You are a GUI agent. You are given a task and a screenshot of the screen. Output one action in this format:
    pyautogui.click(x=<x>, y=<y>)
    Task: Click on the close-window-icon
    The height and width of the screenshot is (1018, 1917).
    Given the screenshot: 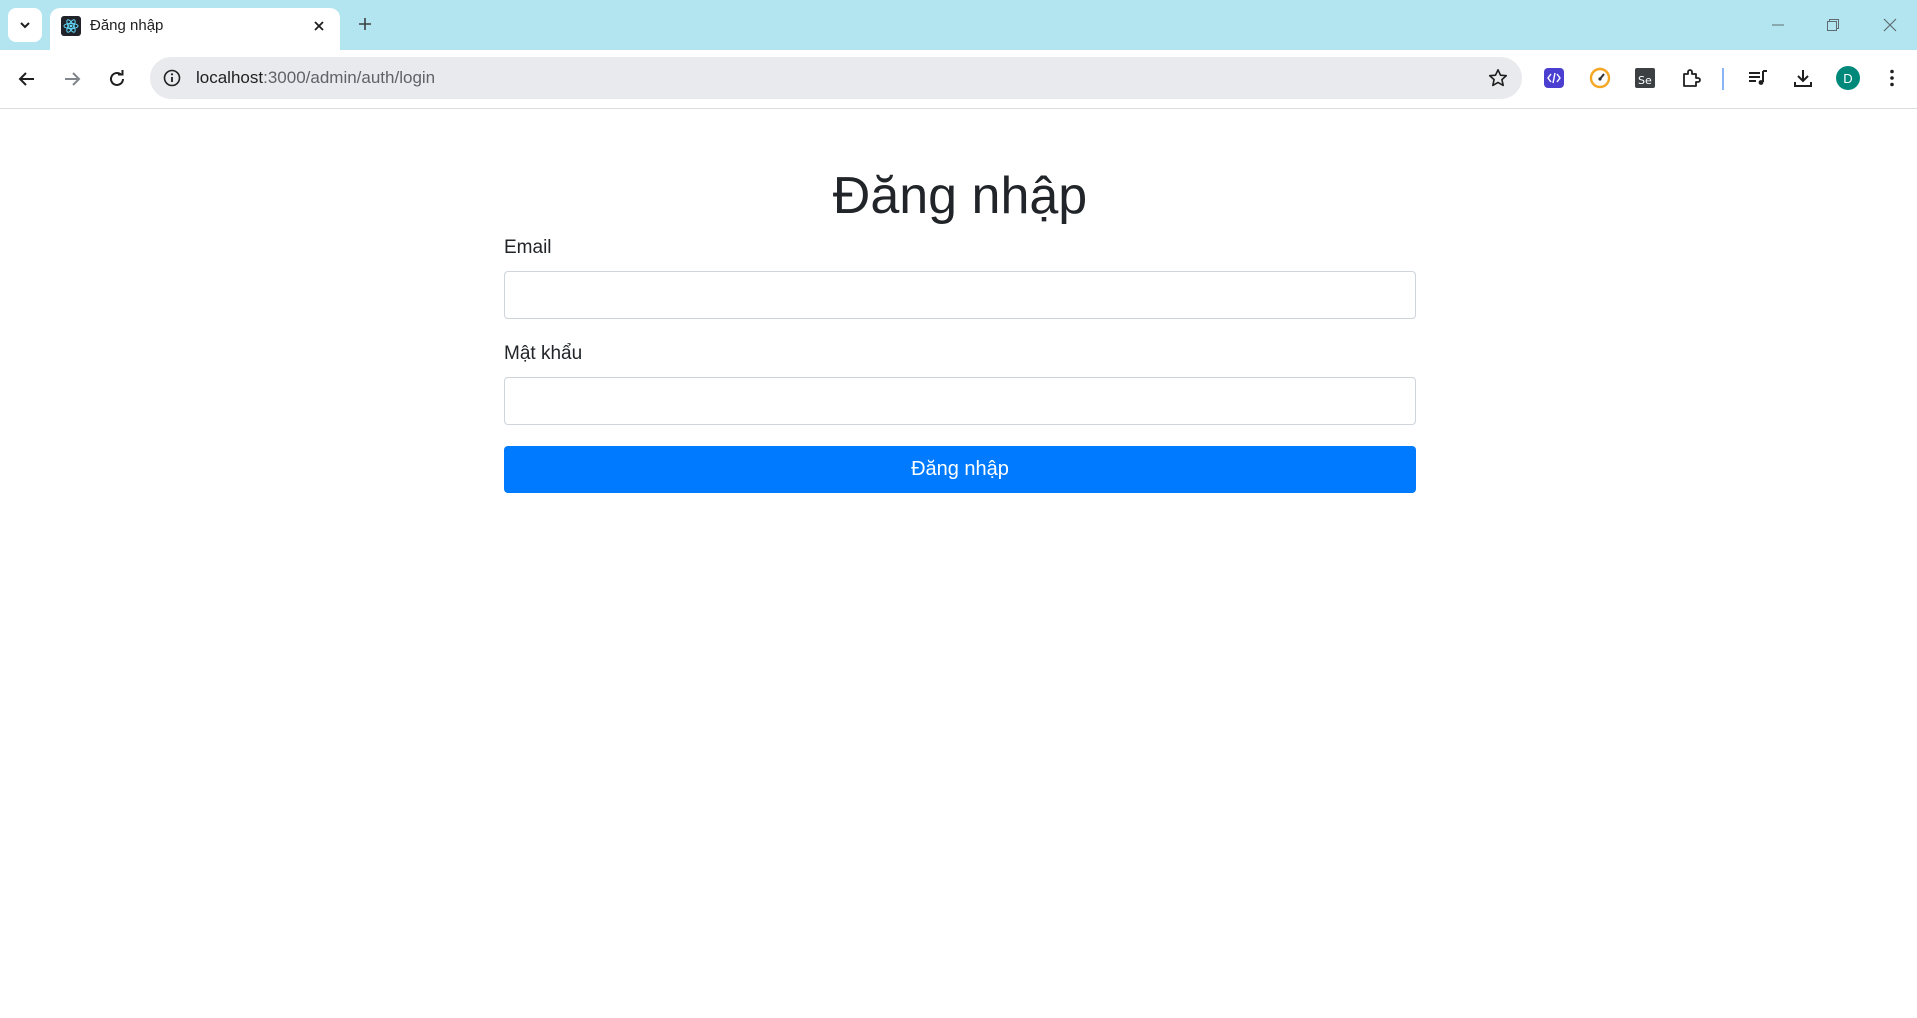 What is the action you would take?
    pyautogui.click(x=1890, y=25)
    